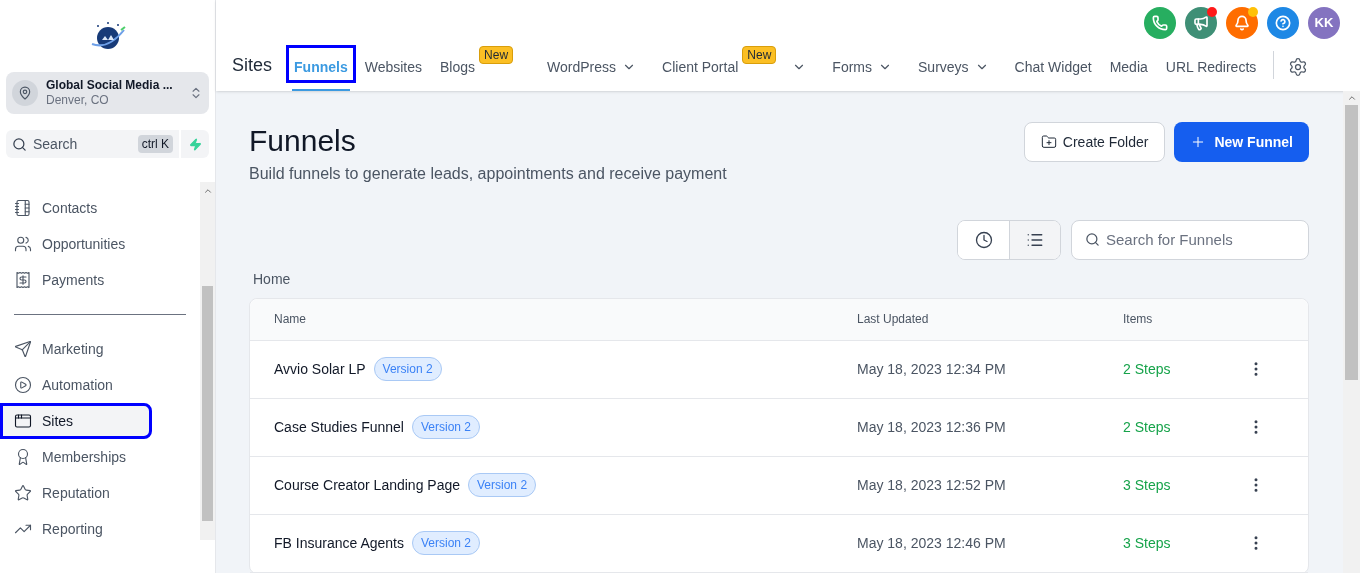 Image resolution: width=1360 pixels, height=573 pixels. Describe the element at coordinates (339, 427) in the screenshot. I see `funnel-name: Case Studies Funnel` at that location.